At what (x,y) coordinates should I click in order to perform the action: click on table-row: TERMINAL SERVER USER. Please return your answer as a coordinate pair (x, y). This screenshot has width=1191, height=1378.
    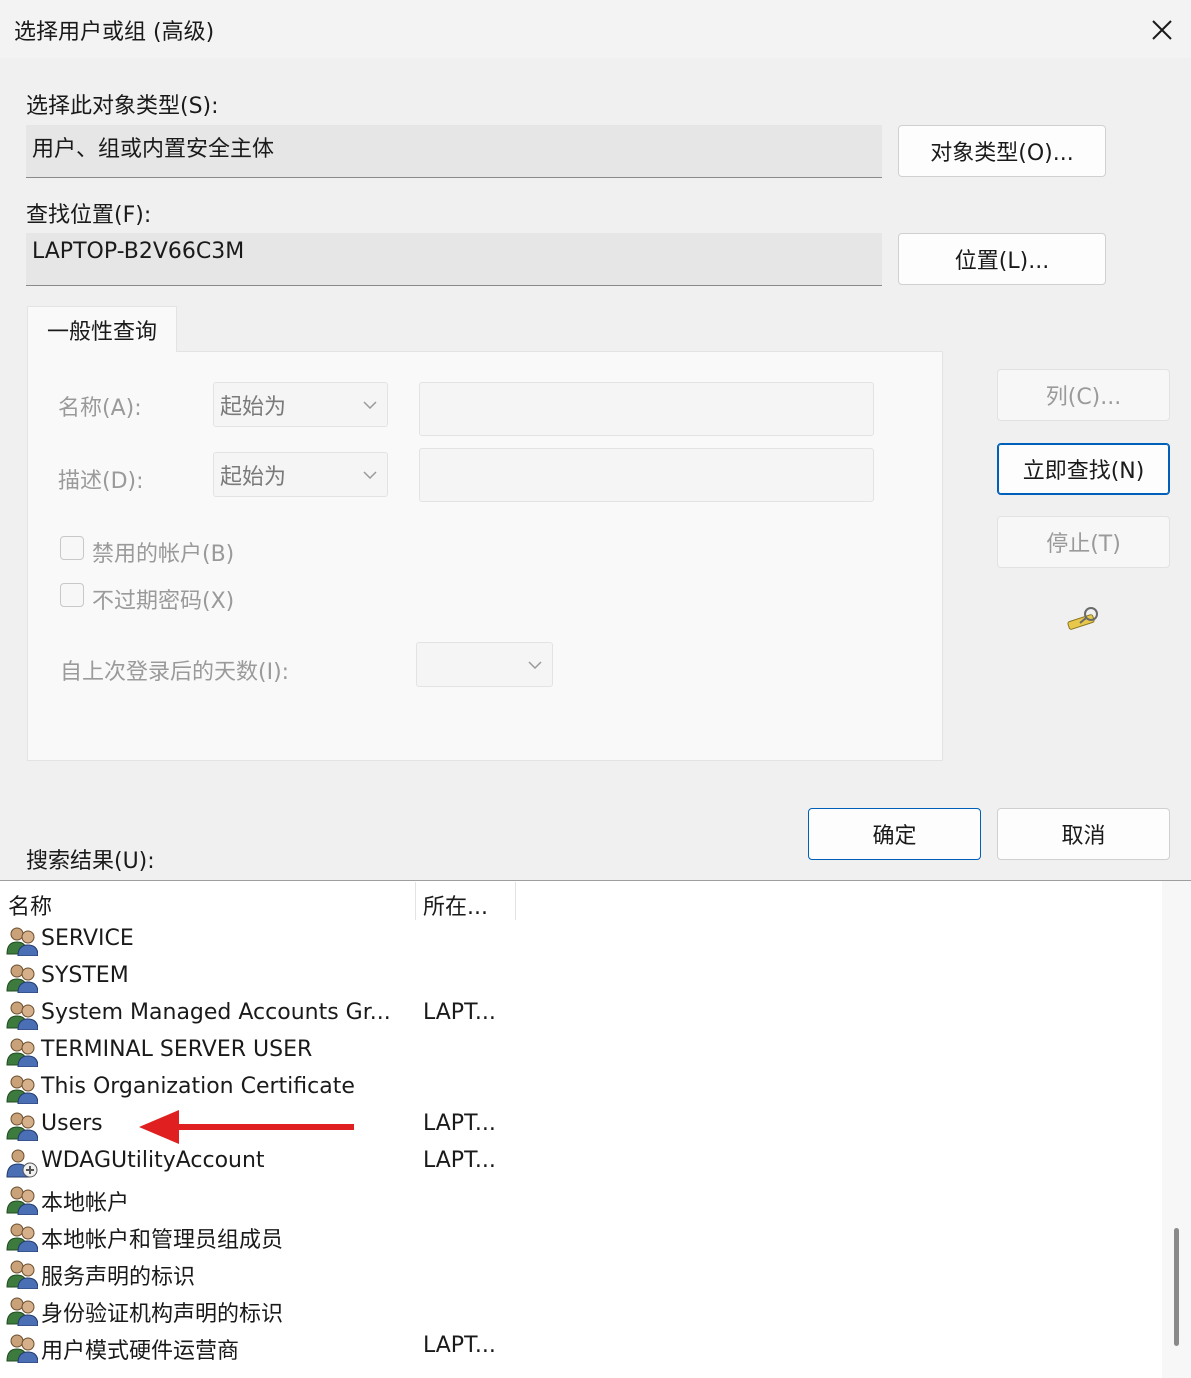
    Looking at the image, I should click on (580, 1051).